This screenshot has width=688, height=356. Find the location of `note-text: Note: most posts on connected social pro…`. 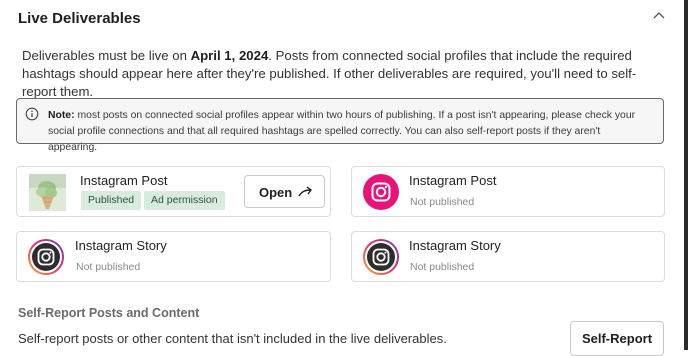

note-text: Note: most posts on connected social pro… is located at coordinates (348, 132).